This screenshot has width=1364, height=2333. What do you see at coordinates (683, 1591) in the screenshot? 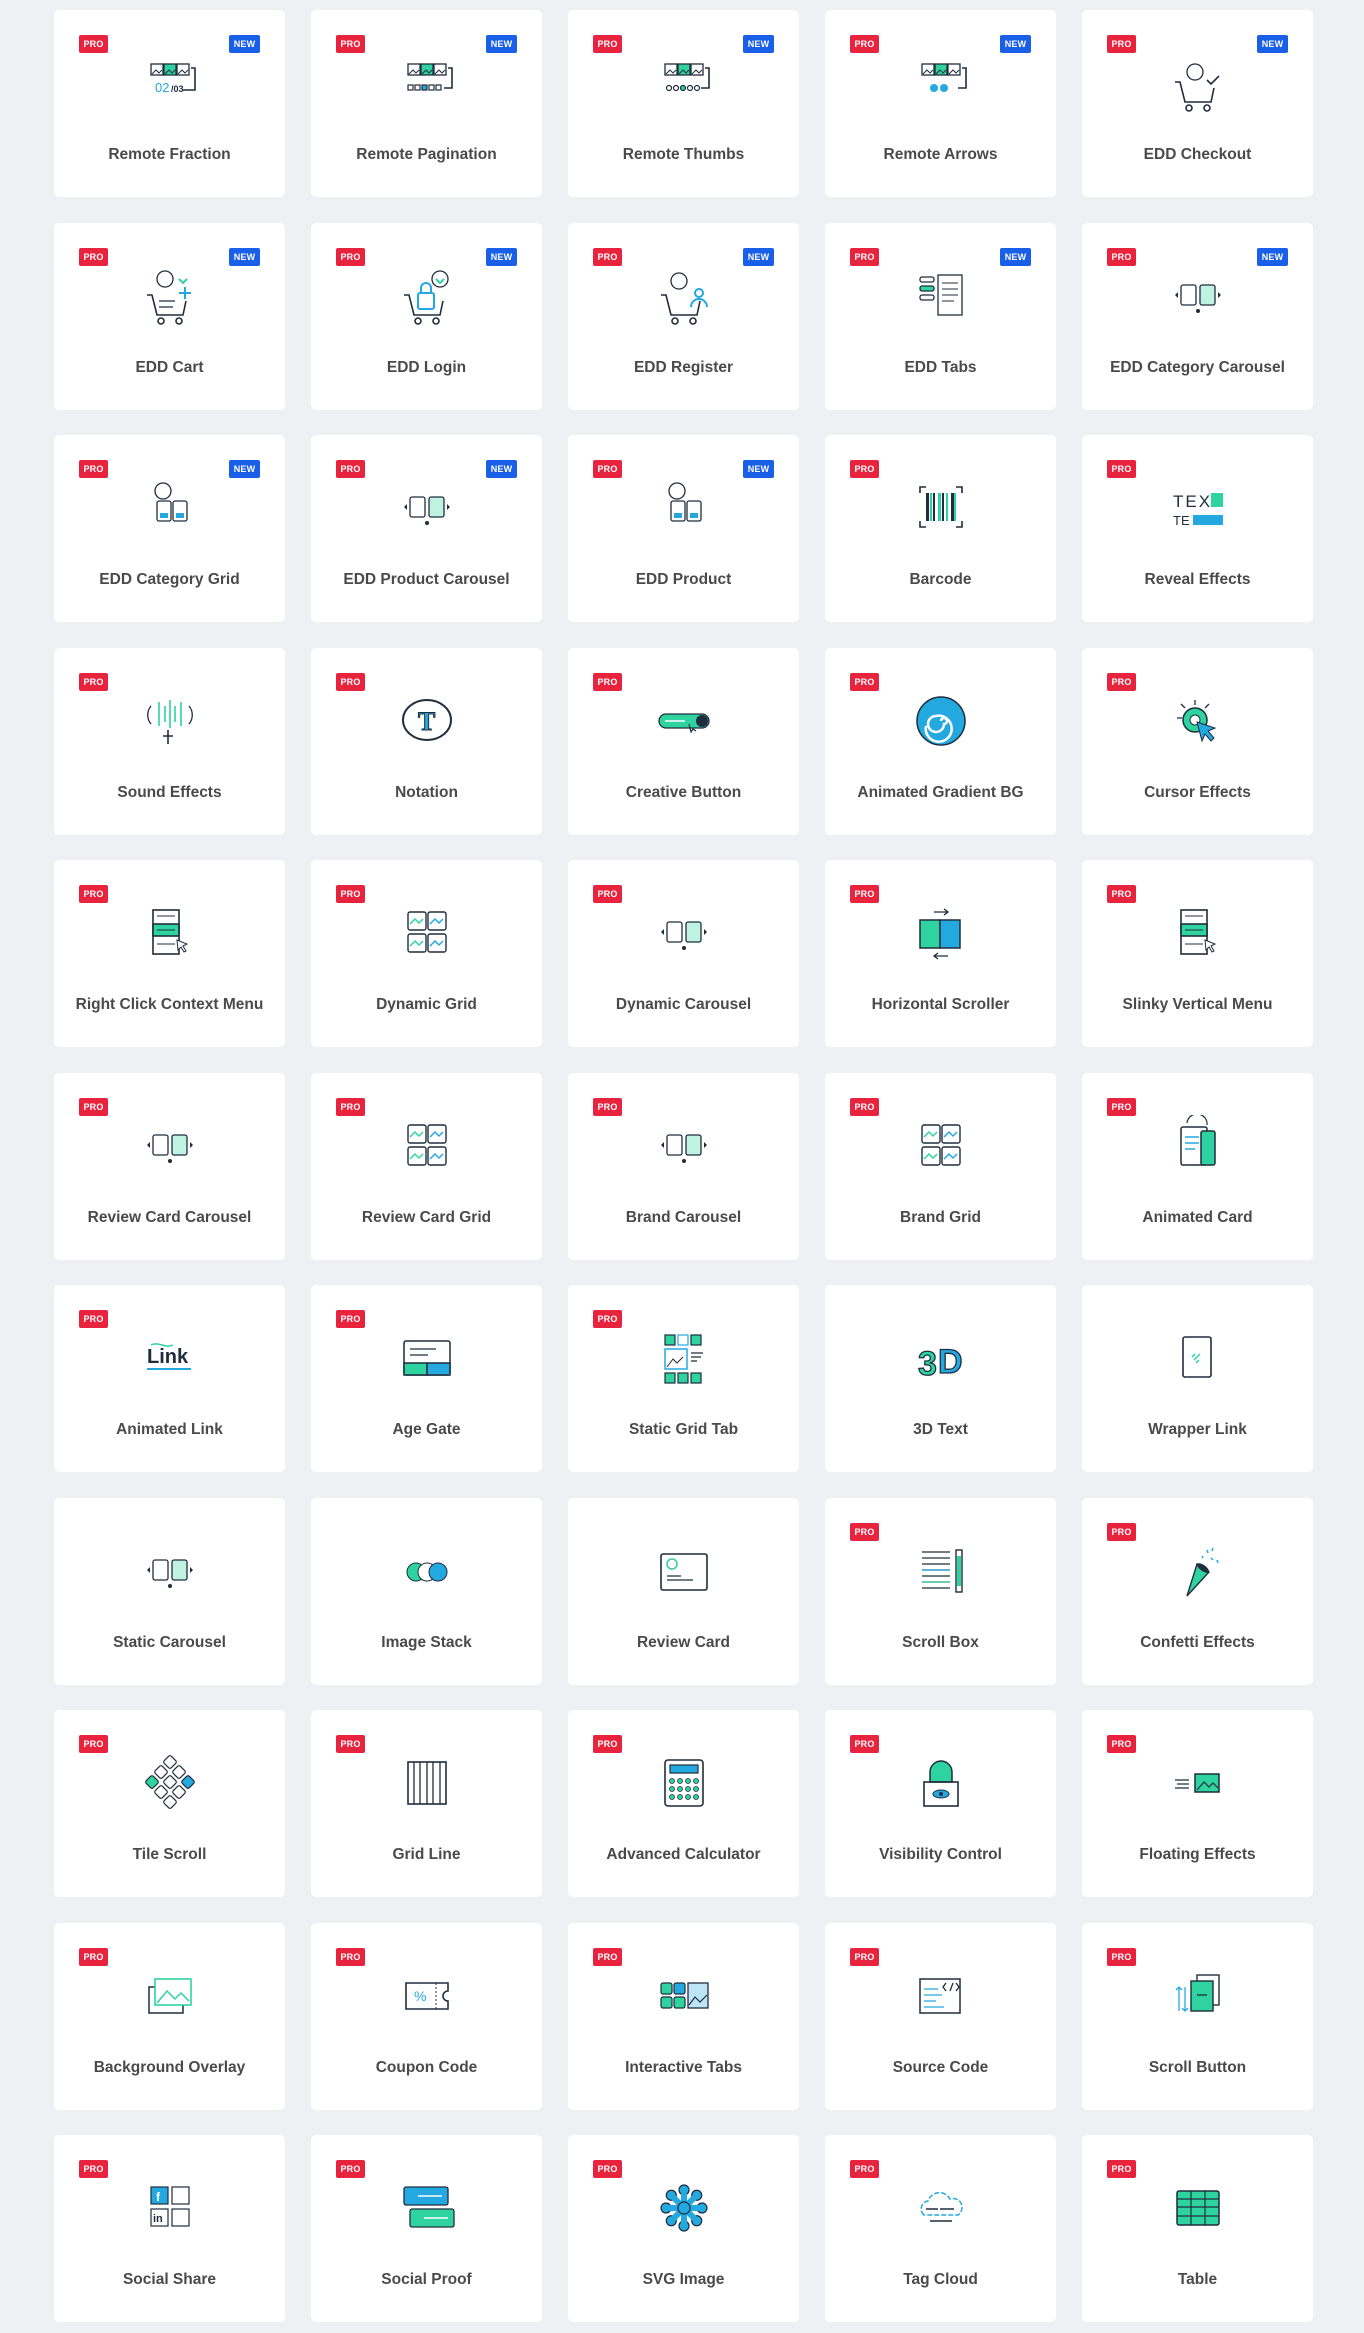
I see `widget-card-review-card: Review Card` at bounding box center [683, 1591].